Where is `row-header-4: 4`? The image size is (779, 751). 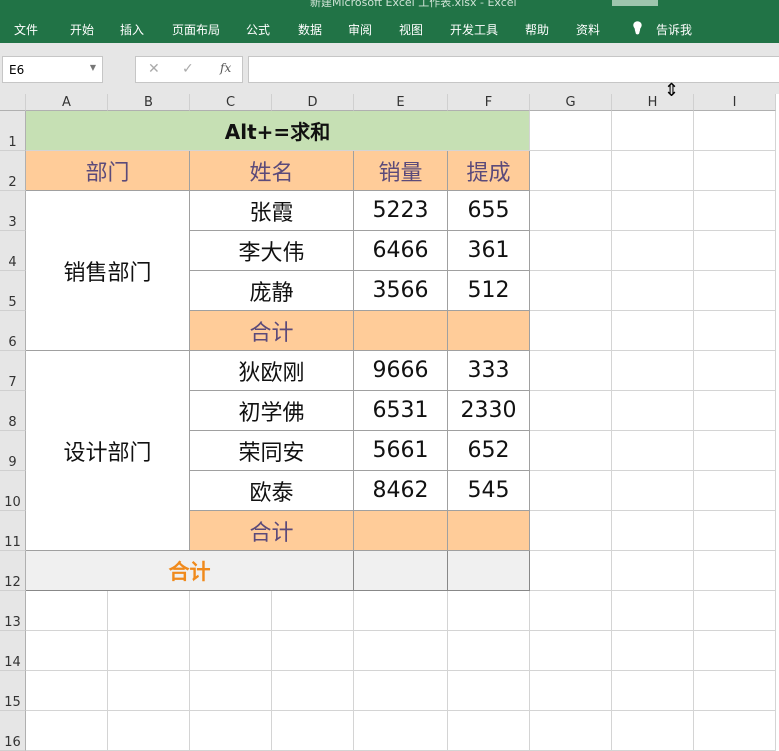
row-header-4: 4 is located at coordinates (13, 251).